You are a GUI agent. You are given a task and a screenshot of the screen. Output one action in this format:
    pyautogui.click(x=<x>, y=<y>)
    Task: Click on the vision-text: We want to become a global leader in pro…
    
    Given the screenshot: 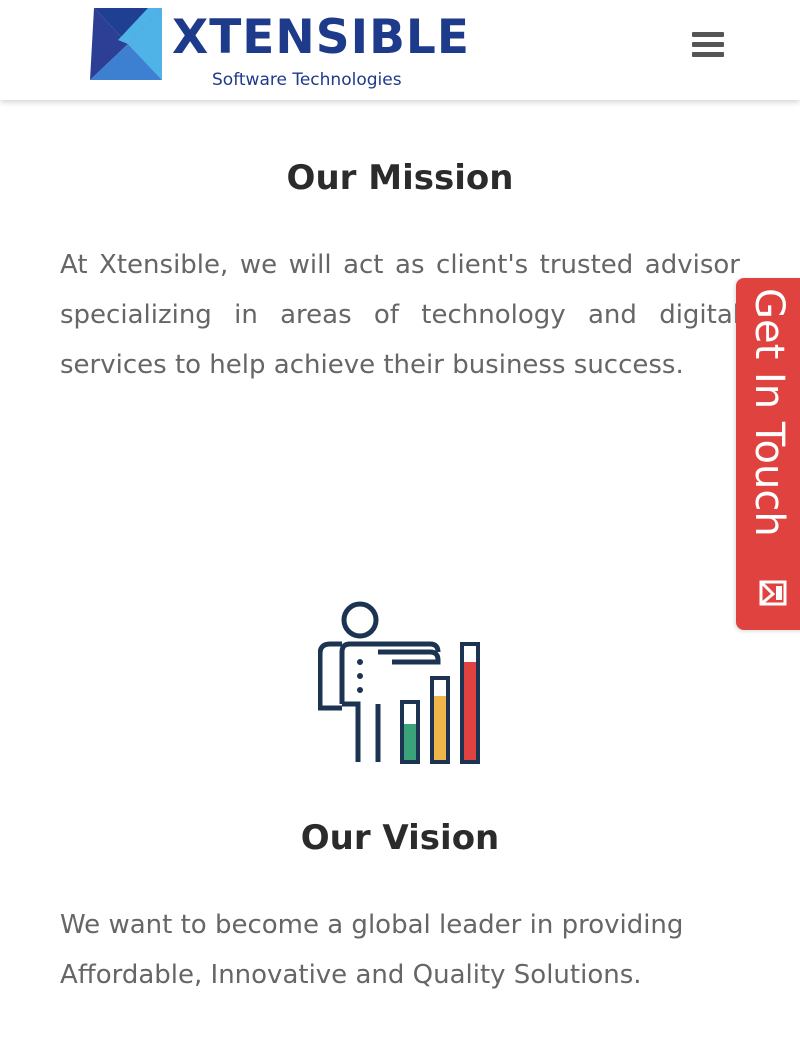 What is the action you would take?
    pyautogui.click(x=372, y=950)
    